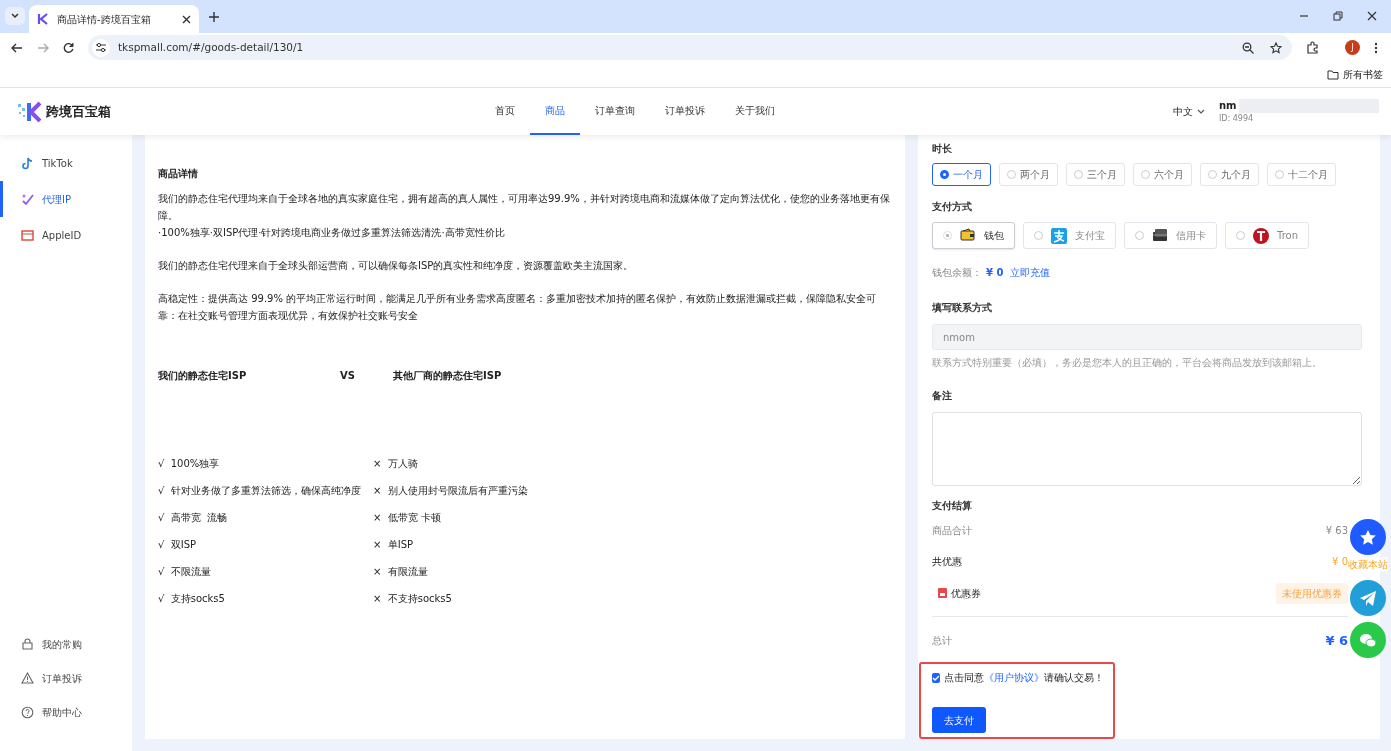  What do you see at coordinates (1368, 640) in the screenshot?
I see `wechat-icon` at bounding box center [1368, 640].